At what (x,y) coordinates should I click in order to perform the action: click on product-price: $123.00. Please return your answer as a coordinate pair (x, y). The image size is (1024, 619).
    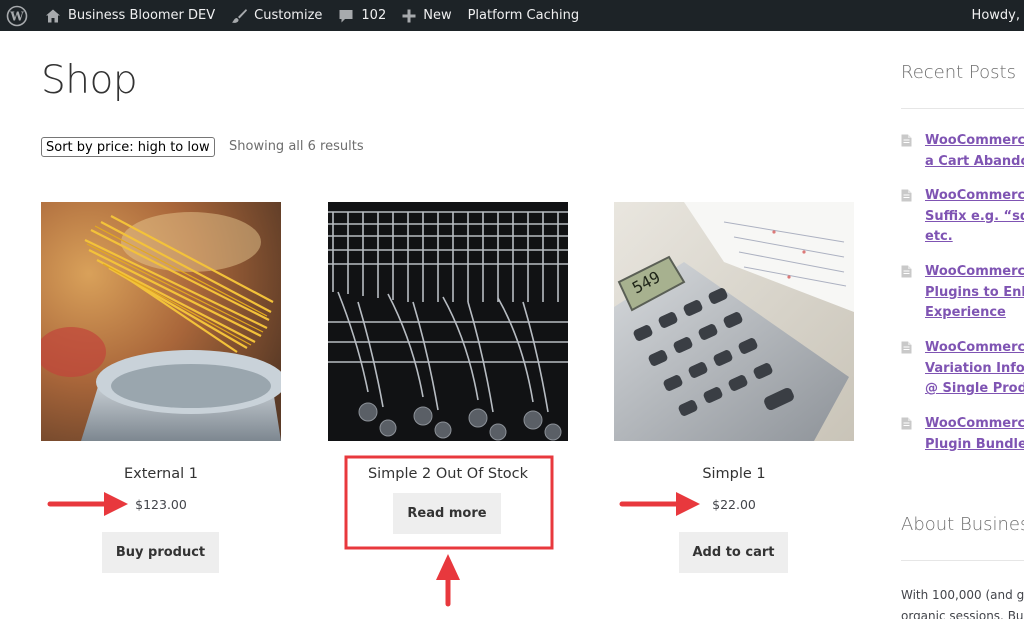
    Looking at the image, I should click on (161, 504).